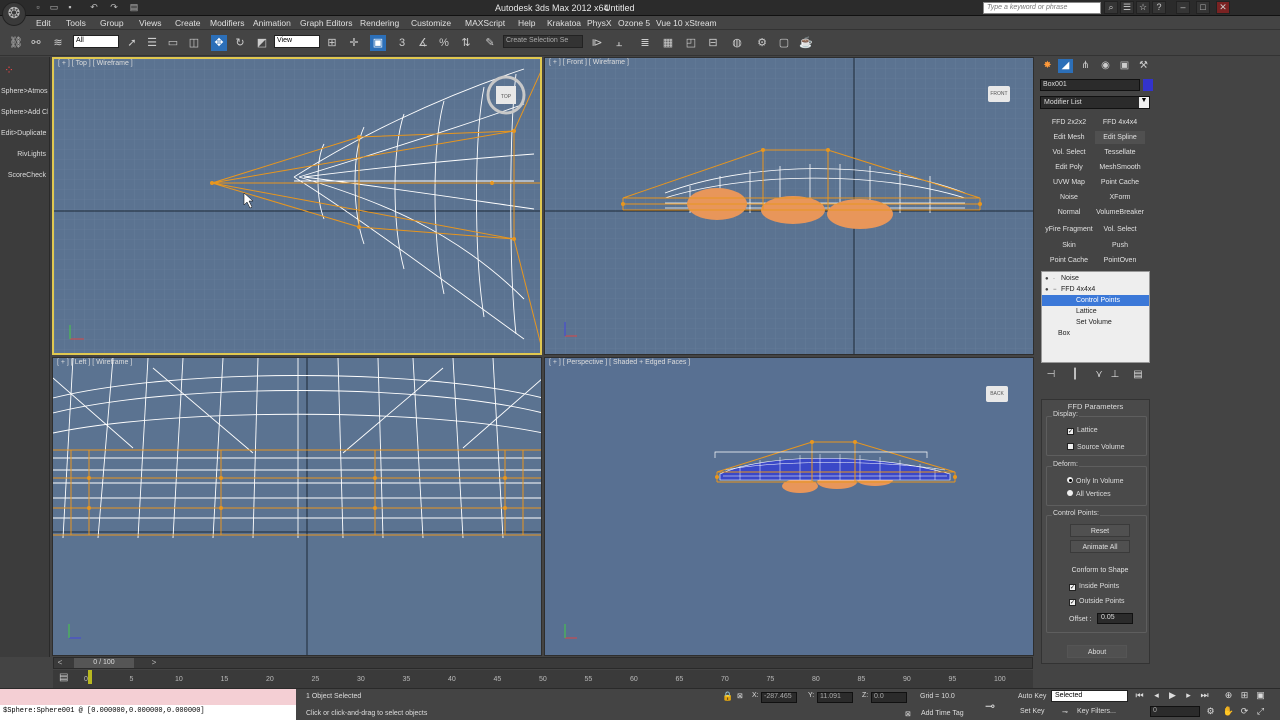 The height and width of the screenshot is (720, 1280). Describe the element at coordinates (779, 697) in the screenshot. I see `x-coord-field: -287.465` at that location.